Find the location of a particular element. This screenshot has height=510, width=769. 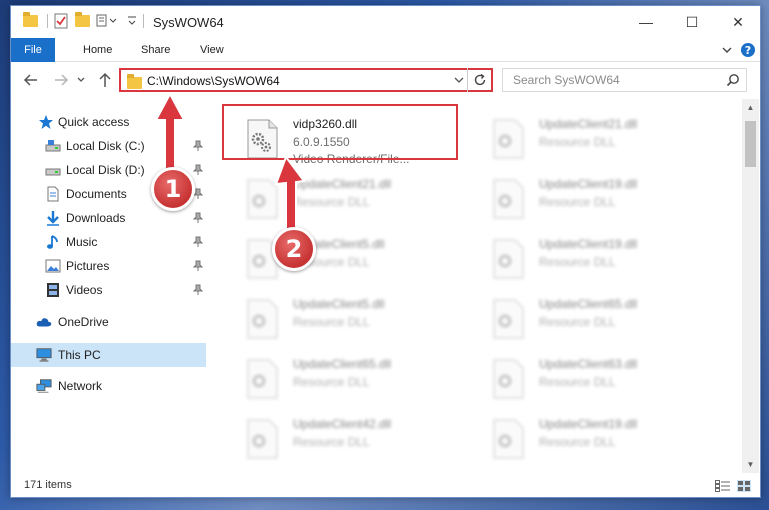

maximize-button: ☐ is located at coordinates (692, 22).